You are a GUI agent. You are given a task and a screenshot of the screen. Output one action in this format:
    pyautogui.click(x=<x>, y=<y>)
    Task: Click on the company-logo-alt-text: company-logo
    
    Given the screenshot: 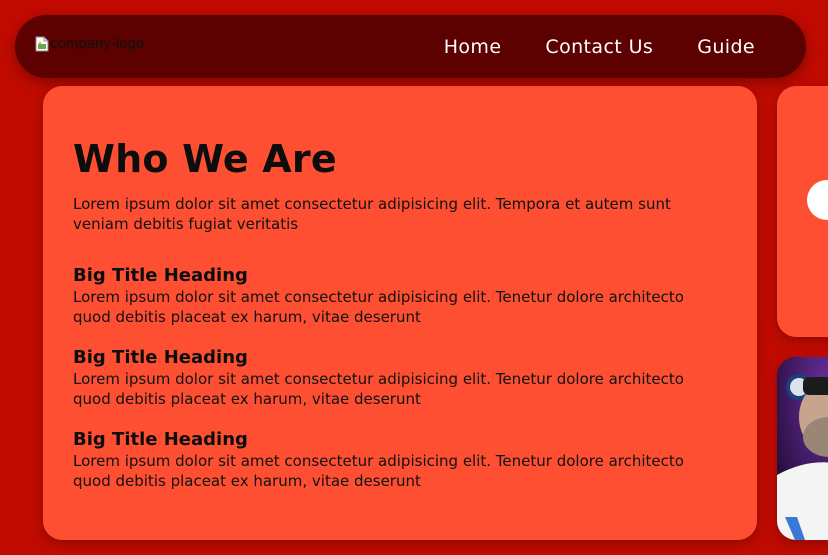 What is the action you would take?
    pyautogui.click(x=97, y=43)
    